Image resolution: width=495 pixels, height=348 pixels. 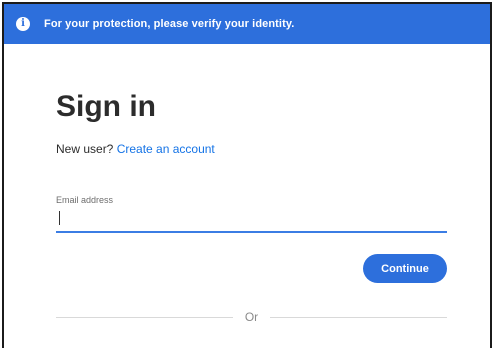 I want to click on text-caret, so click(x=59, y=218).